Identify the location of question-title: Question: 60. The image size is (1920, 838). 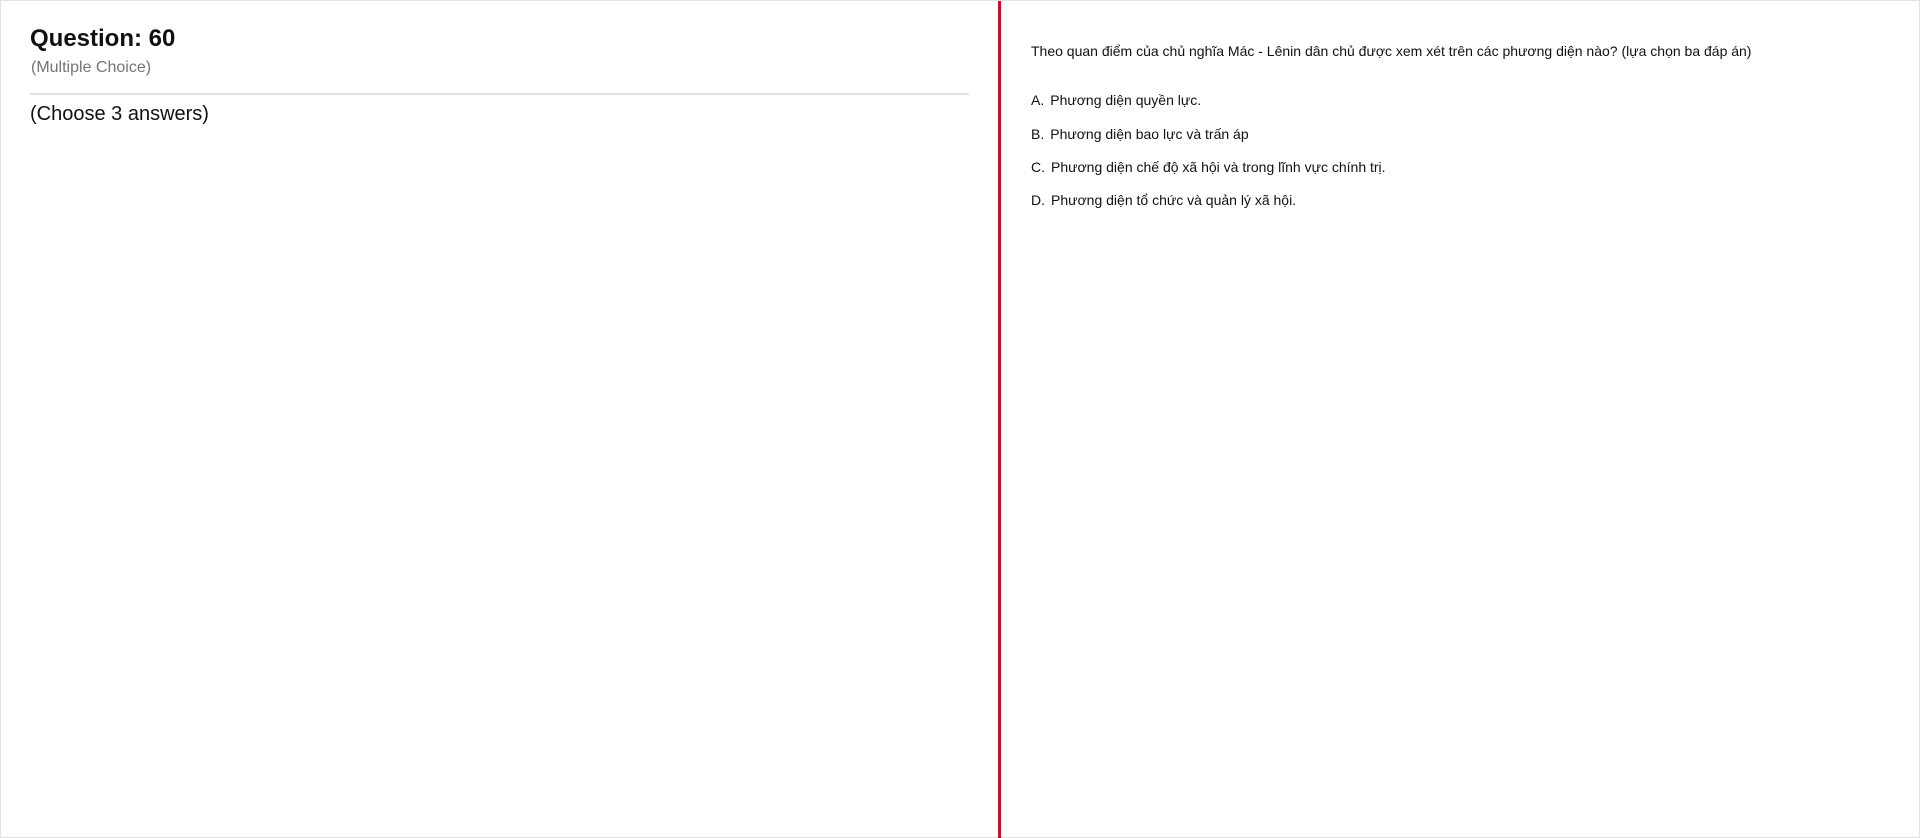
(103, 38).